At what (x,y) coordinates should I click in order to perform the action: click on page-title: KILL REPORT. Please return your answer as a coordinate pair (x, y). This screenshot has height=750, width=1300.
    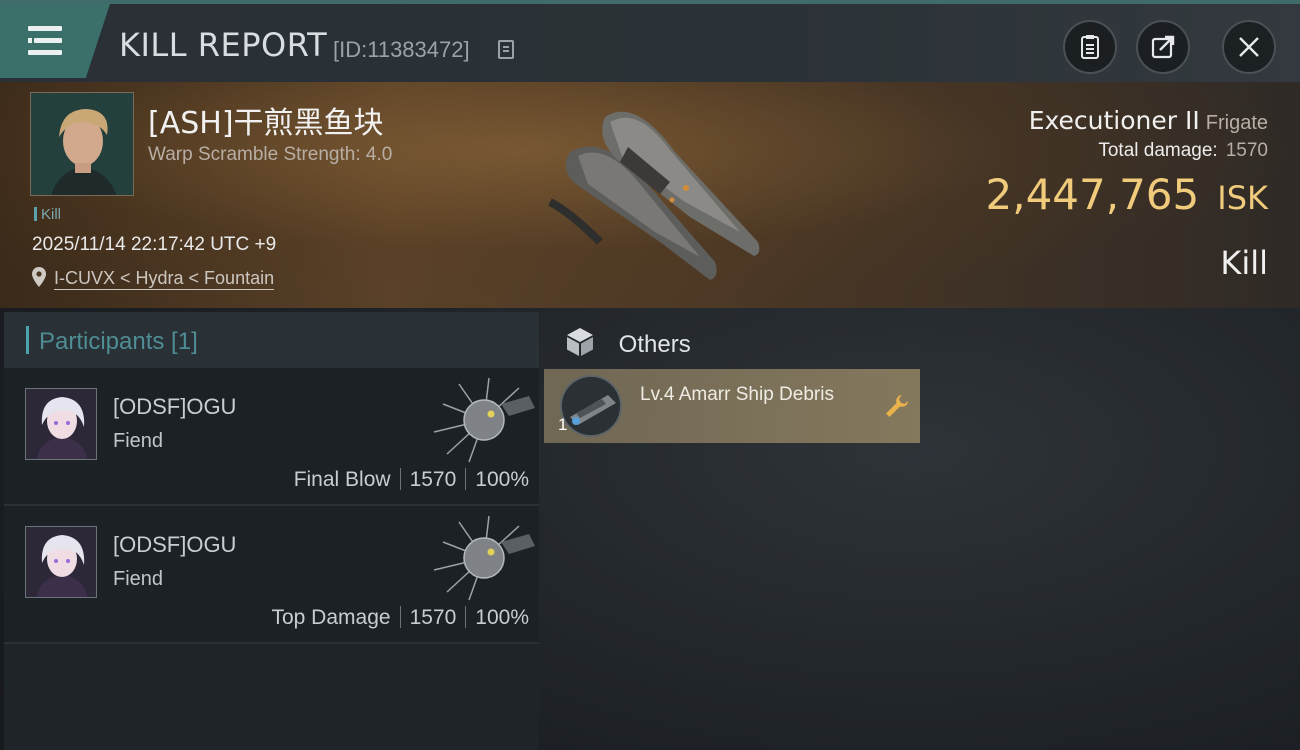
    Looking at the image, I should click on (223, 45).